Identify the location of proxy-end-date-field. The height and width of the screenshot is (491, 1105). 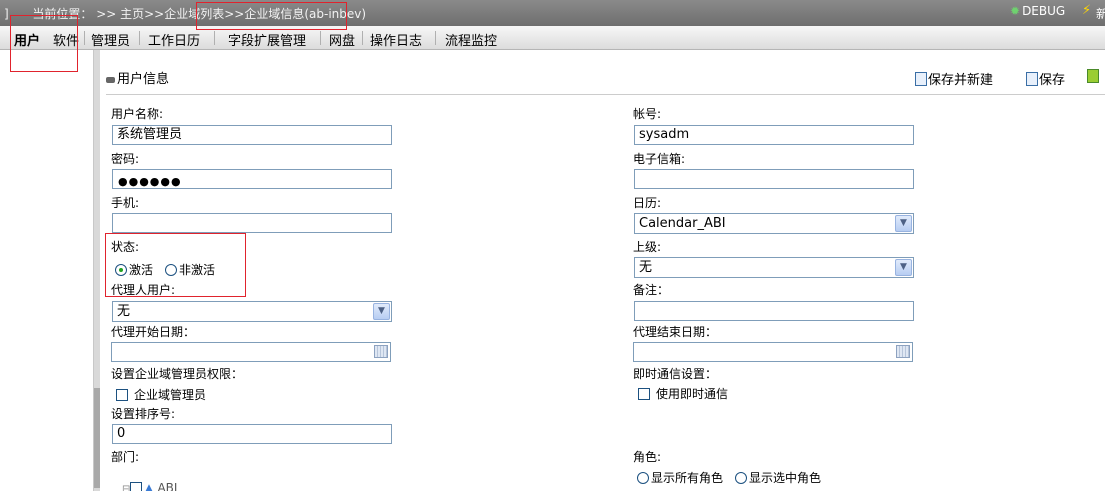
(773, 352).